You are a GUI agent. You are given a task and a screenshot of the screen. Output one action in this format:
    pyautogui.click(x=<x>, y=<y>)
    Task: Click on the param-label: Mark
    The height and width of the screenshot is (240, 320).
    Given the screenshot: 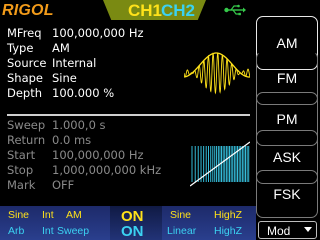 What is the action you would take?
    pyautogui.click(x=21, y=185)
    